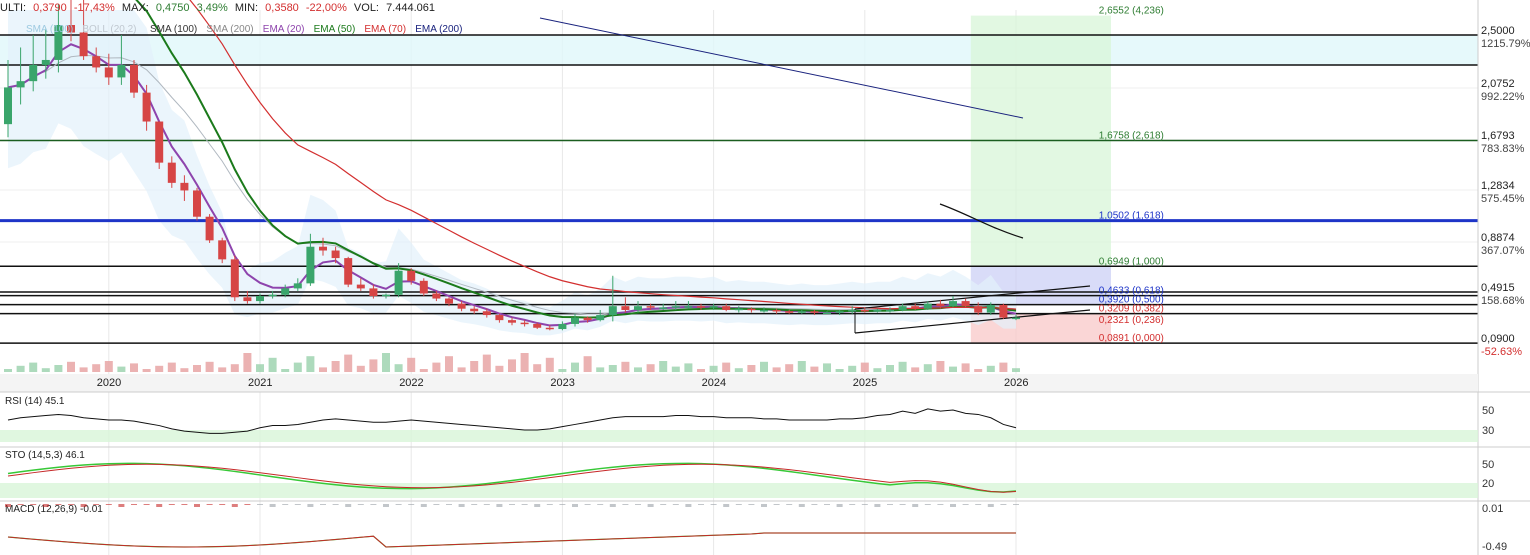 The width and height of the screenshot is (1530, 555). I want to click on sto-label: STO (14,5,3) 46.1, so click(45, 455).